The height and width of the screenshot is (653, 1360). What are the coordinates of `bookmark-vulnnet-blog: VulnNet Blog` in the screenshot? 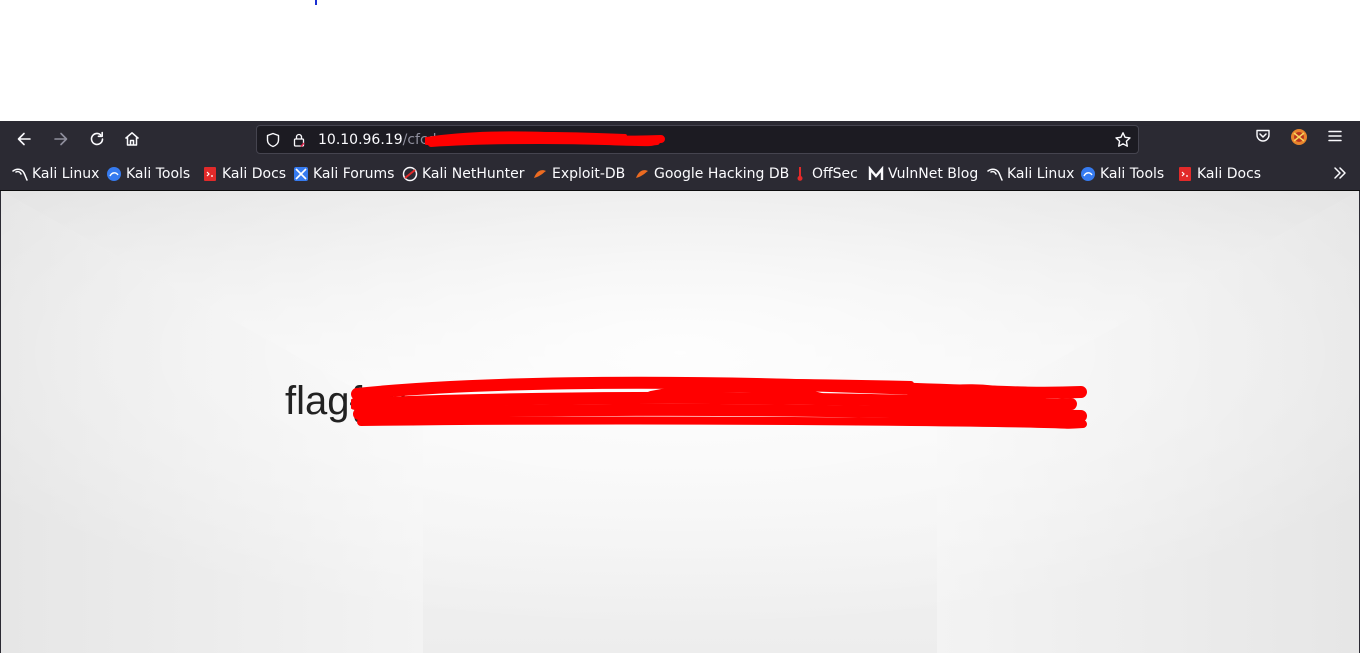 It's located at (923, 174).